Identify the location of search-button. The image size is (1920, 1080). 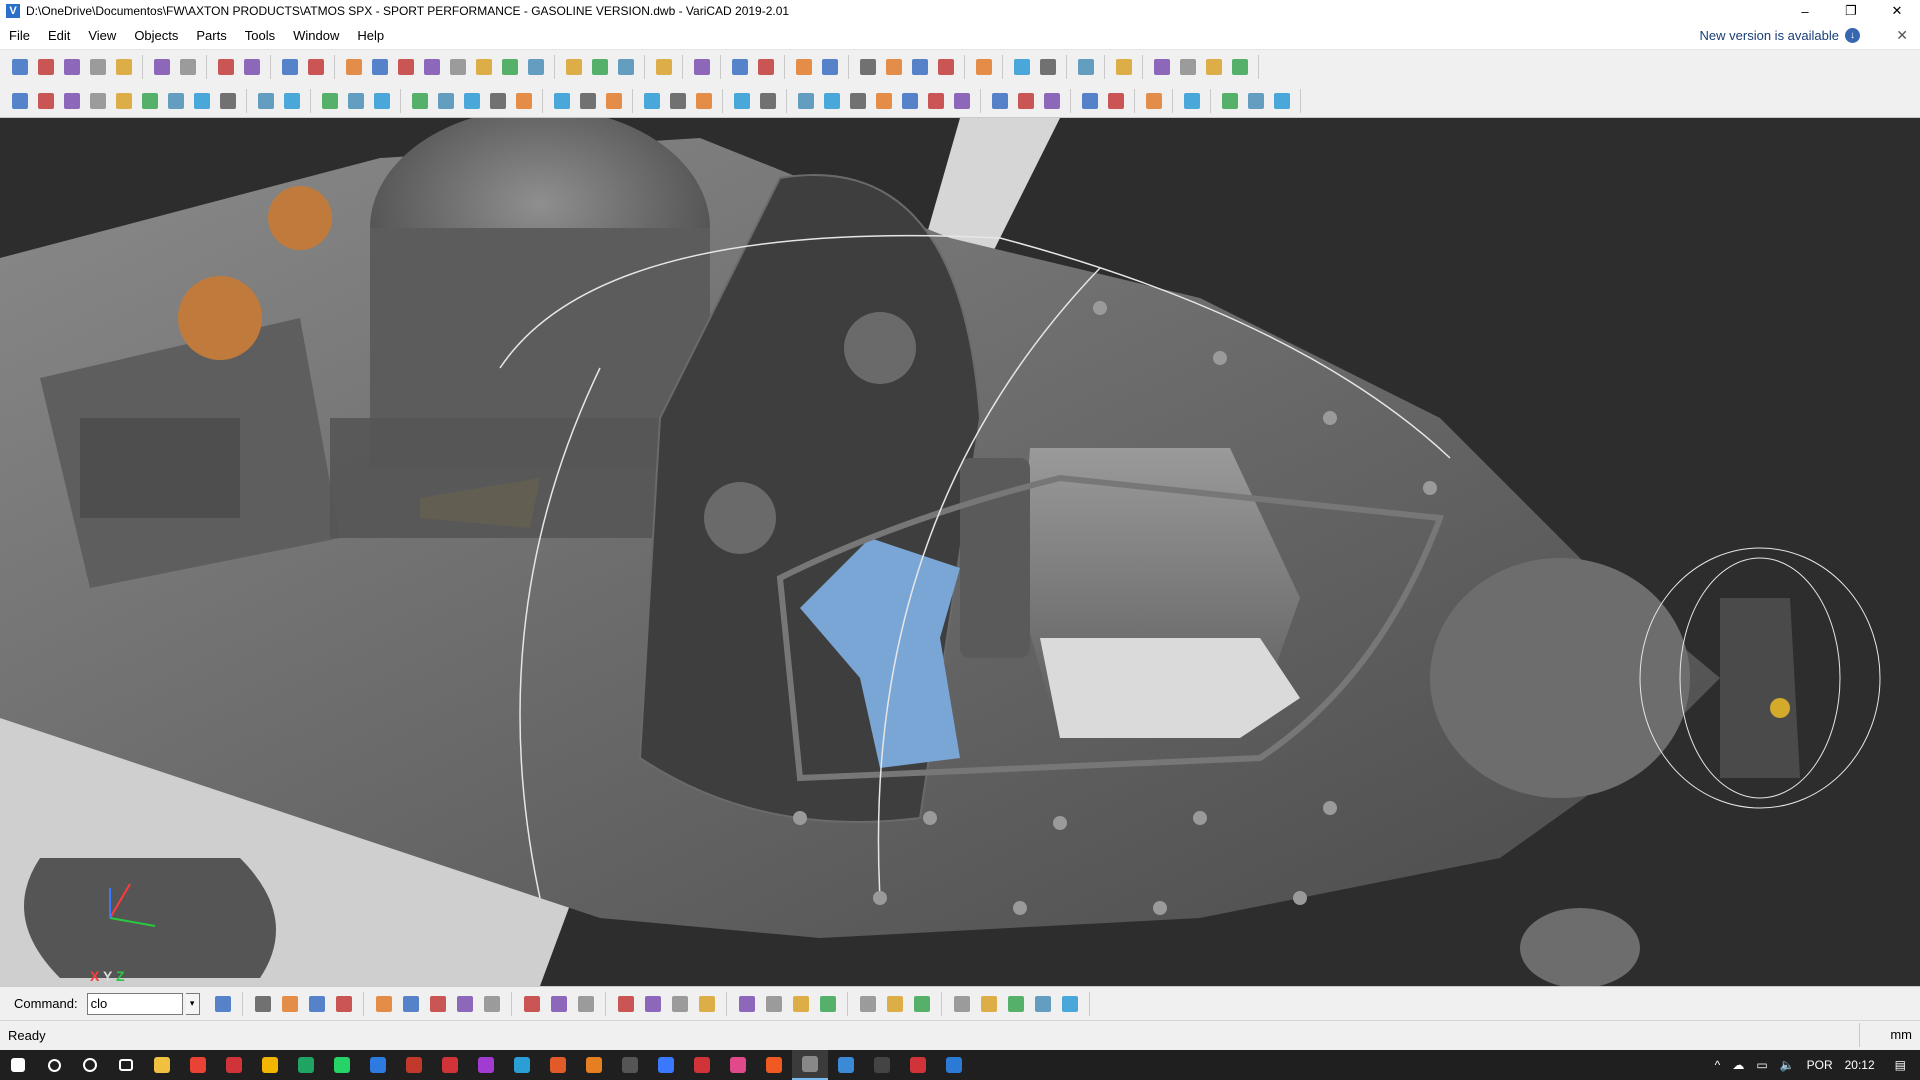
(54, 1065).